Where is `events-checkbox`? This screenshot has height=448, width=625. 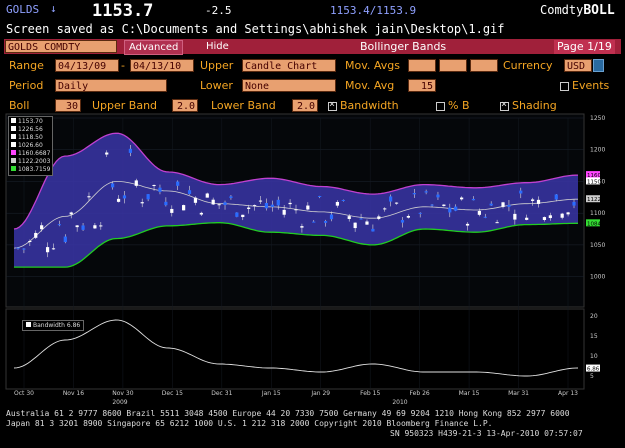 events-checkbox is located at coordinates (564, 86).